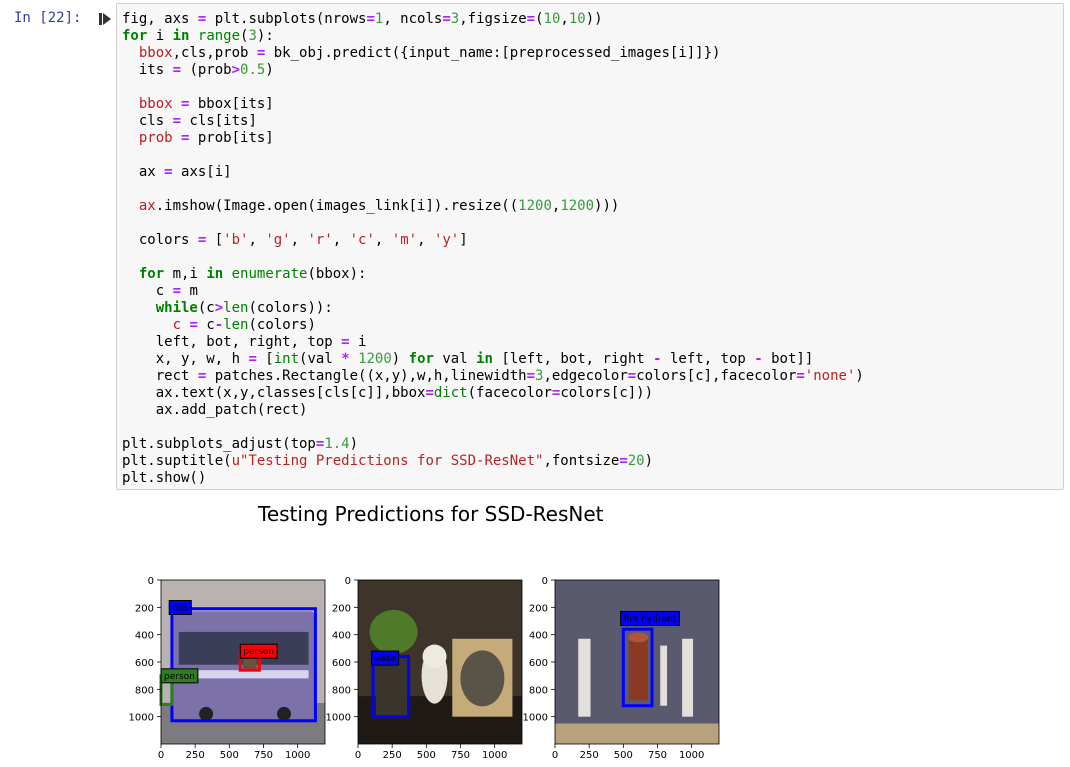 This screenshot has height=767, width=1070. Describe the element at coordinates (358, 342) in the screenshot. I see `code-token: i` at that location.